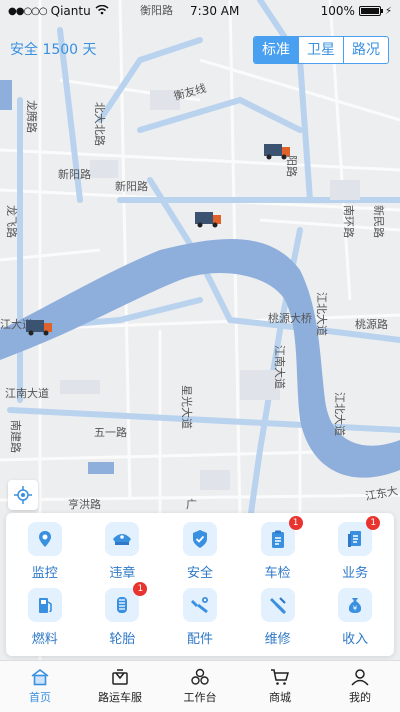  What do you see at coordinates (122, 574) in the screenshot?
I see `feature-label: 违章` at bounding box center [122, 574].